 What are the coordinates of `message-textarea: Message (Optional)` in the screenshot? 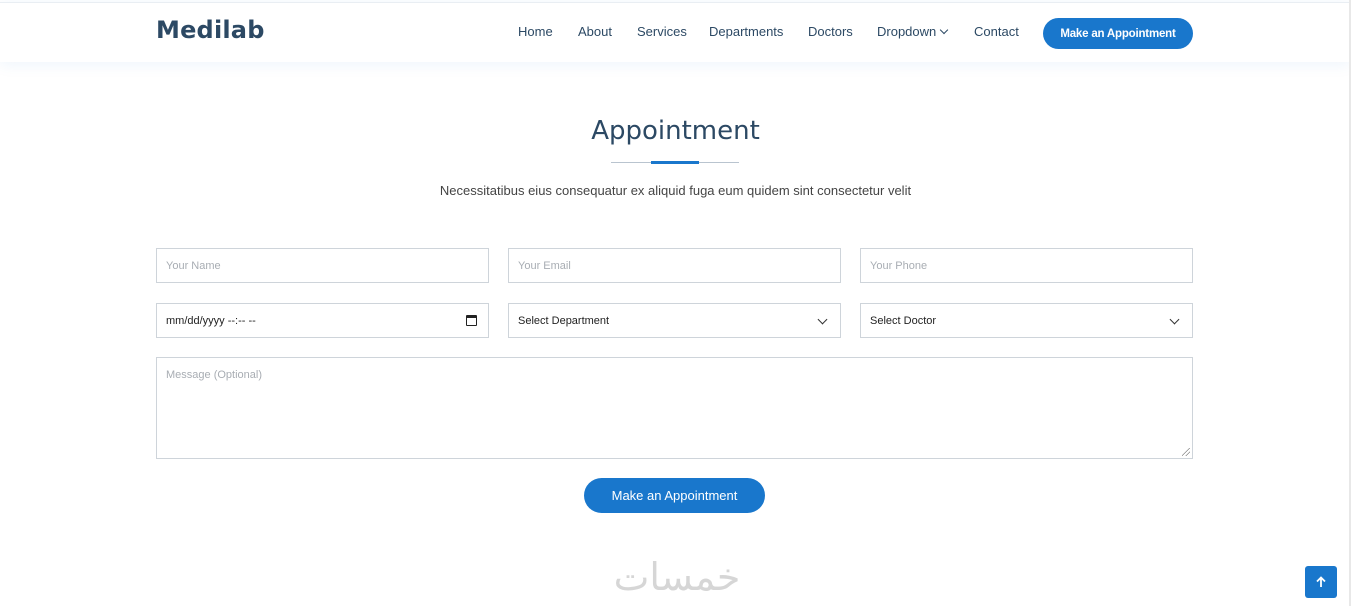 It's located at (674, 408).